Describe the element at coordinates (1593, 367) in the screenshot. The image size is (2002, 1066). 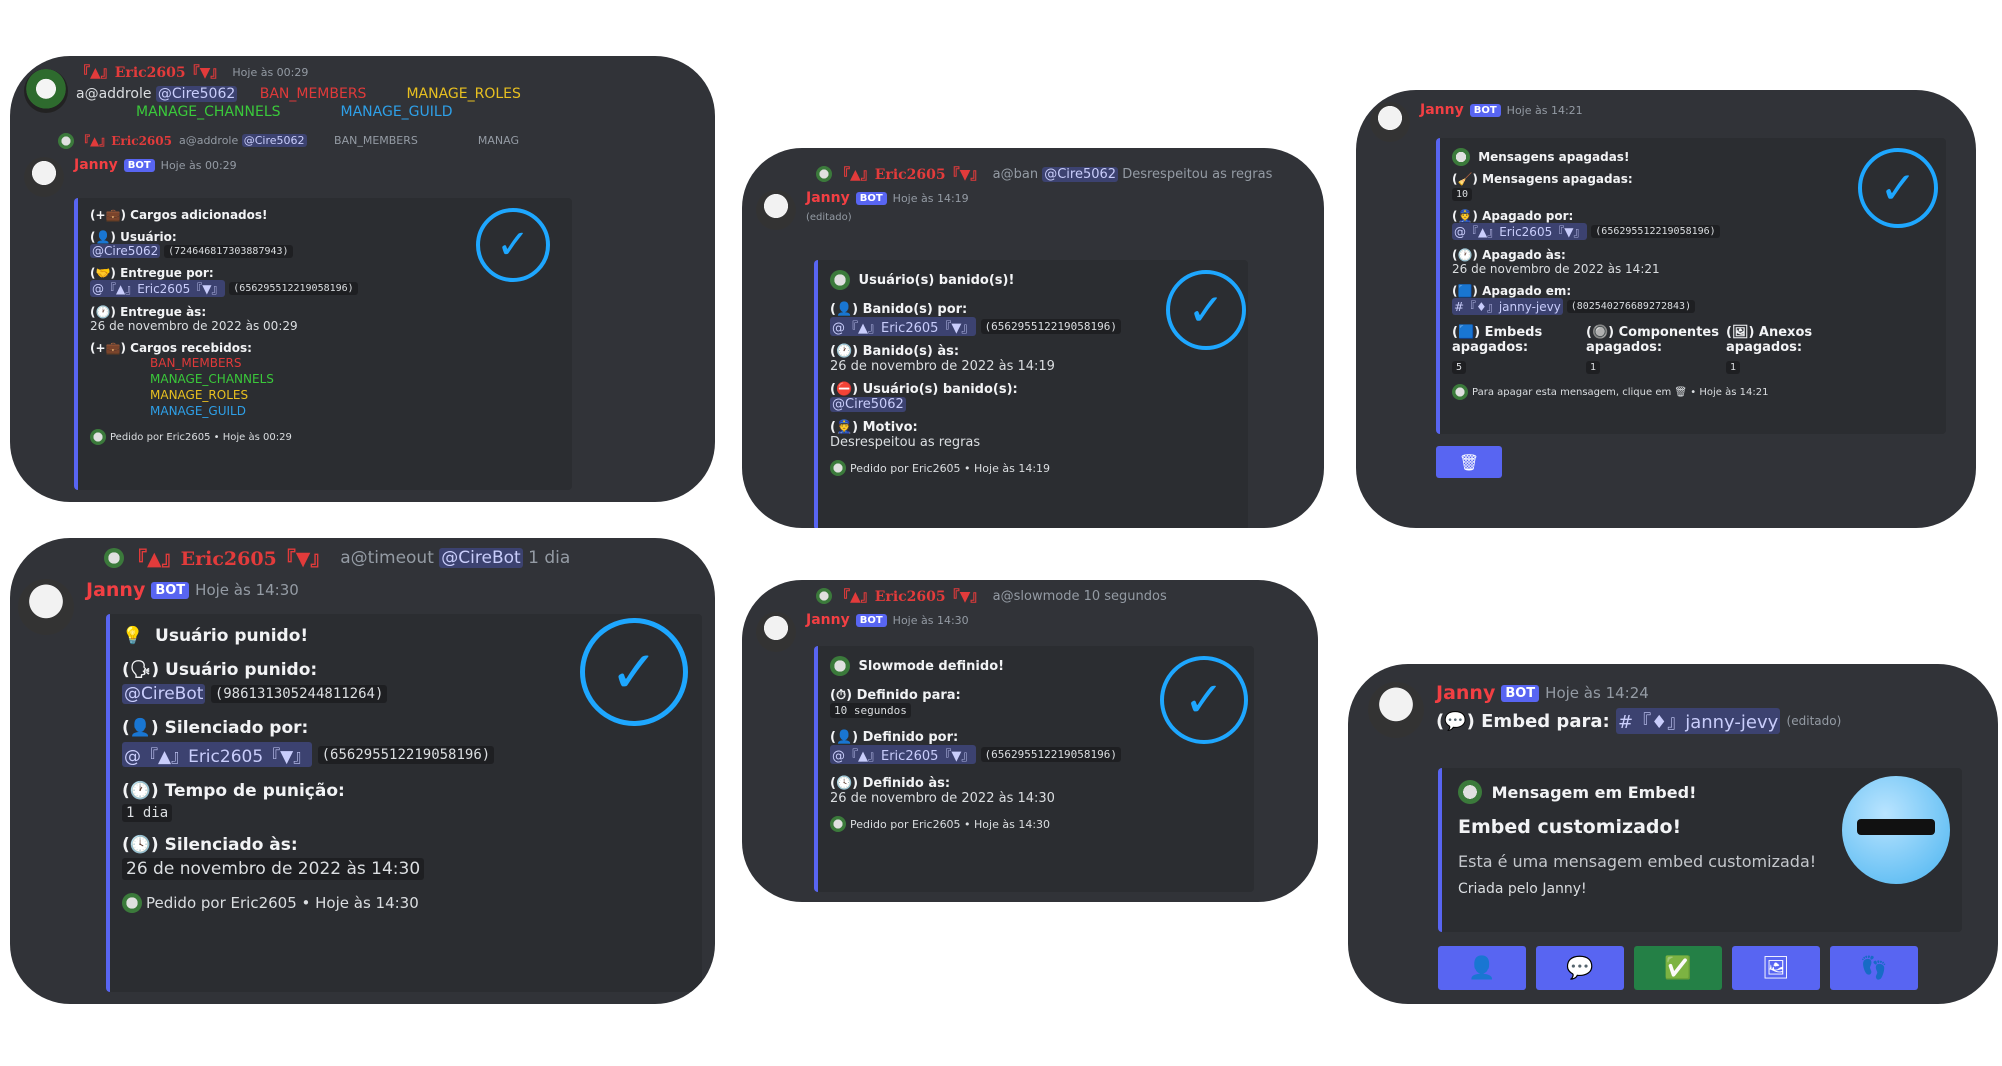
I see `field-value: 1` at that location.